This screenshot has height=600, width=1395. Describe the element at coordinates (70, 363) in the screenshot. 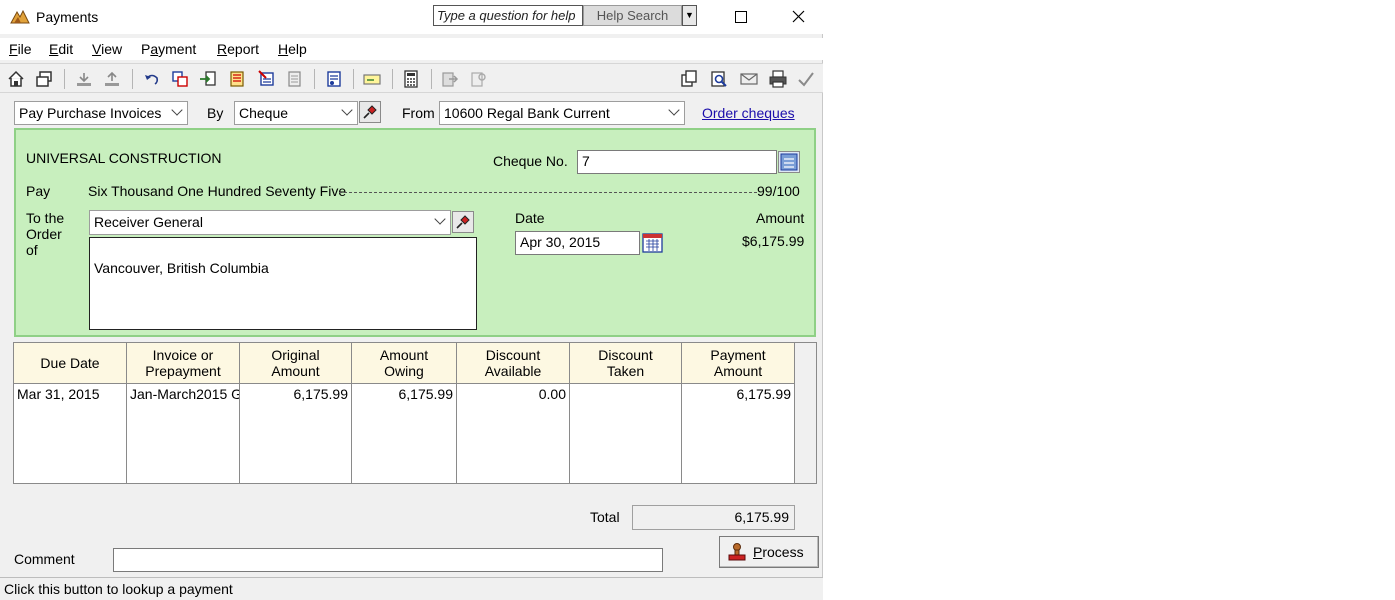

I see `column-header-due-date: Due Date` at that location.